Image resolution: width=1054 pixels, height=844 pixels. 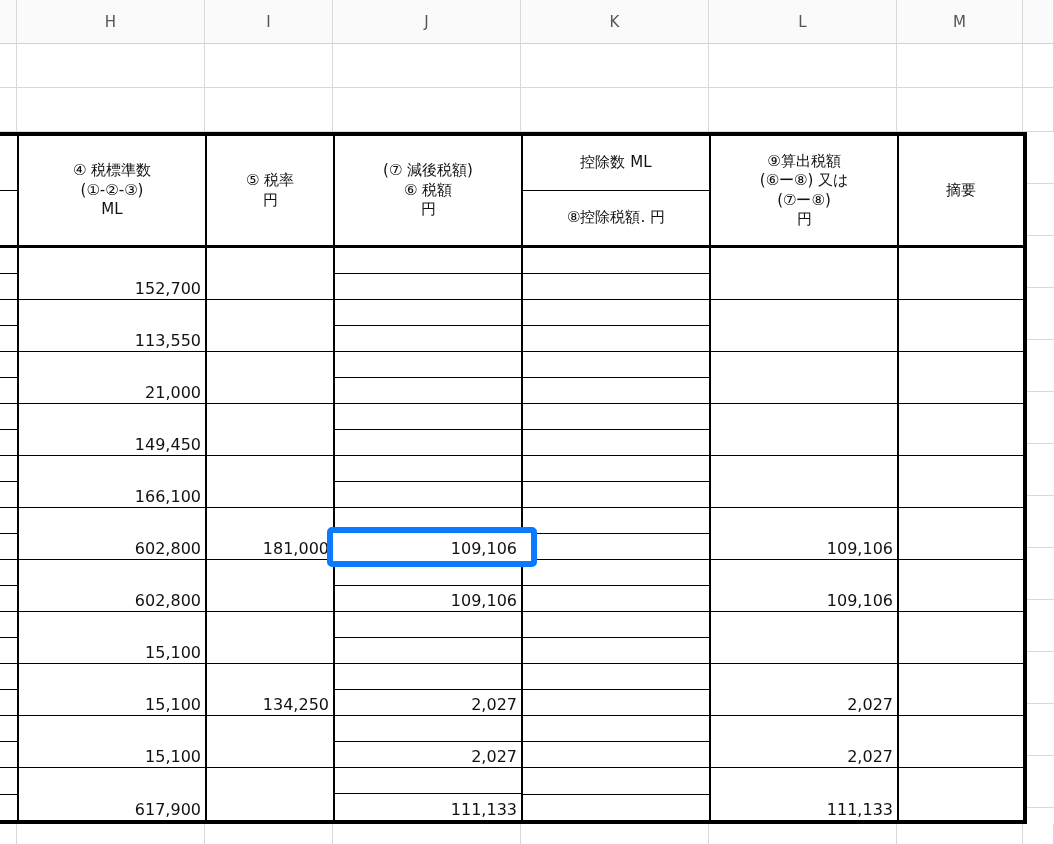 I want to click on column-letter: M, so click(x=960, y=21).